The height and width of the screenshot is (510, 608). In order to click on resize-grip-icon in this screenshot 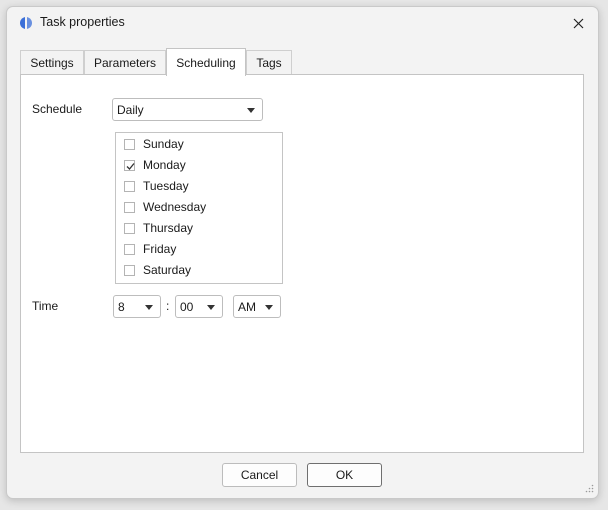, I will do `click(589, 489)`.